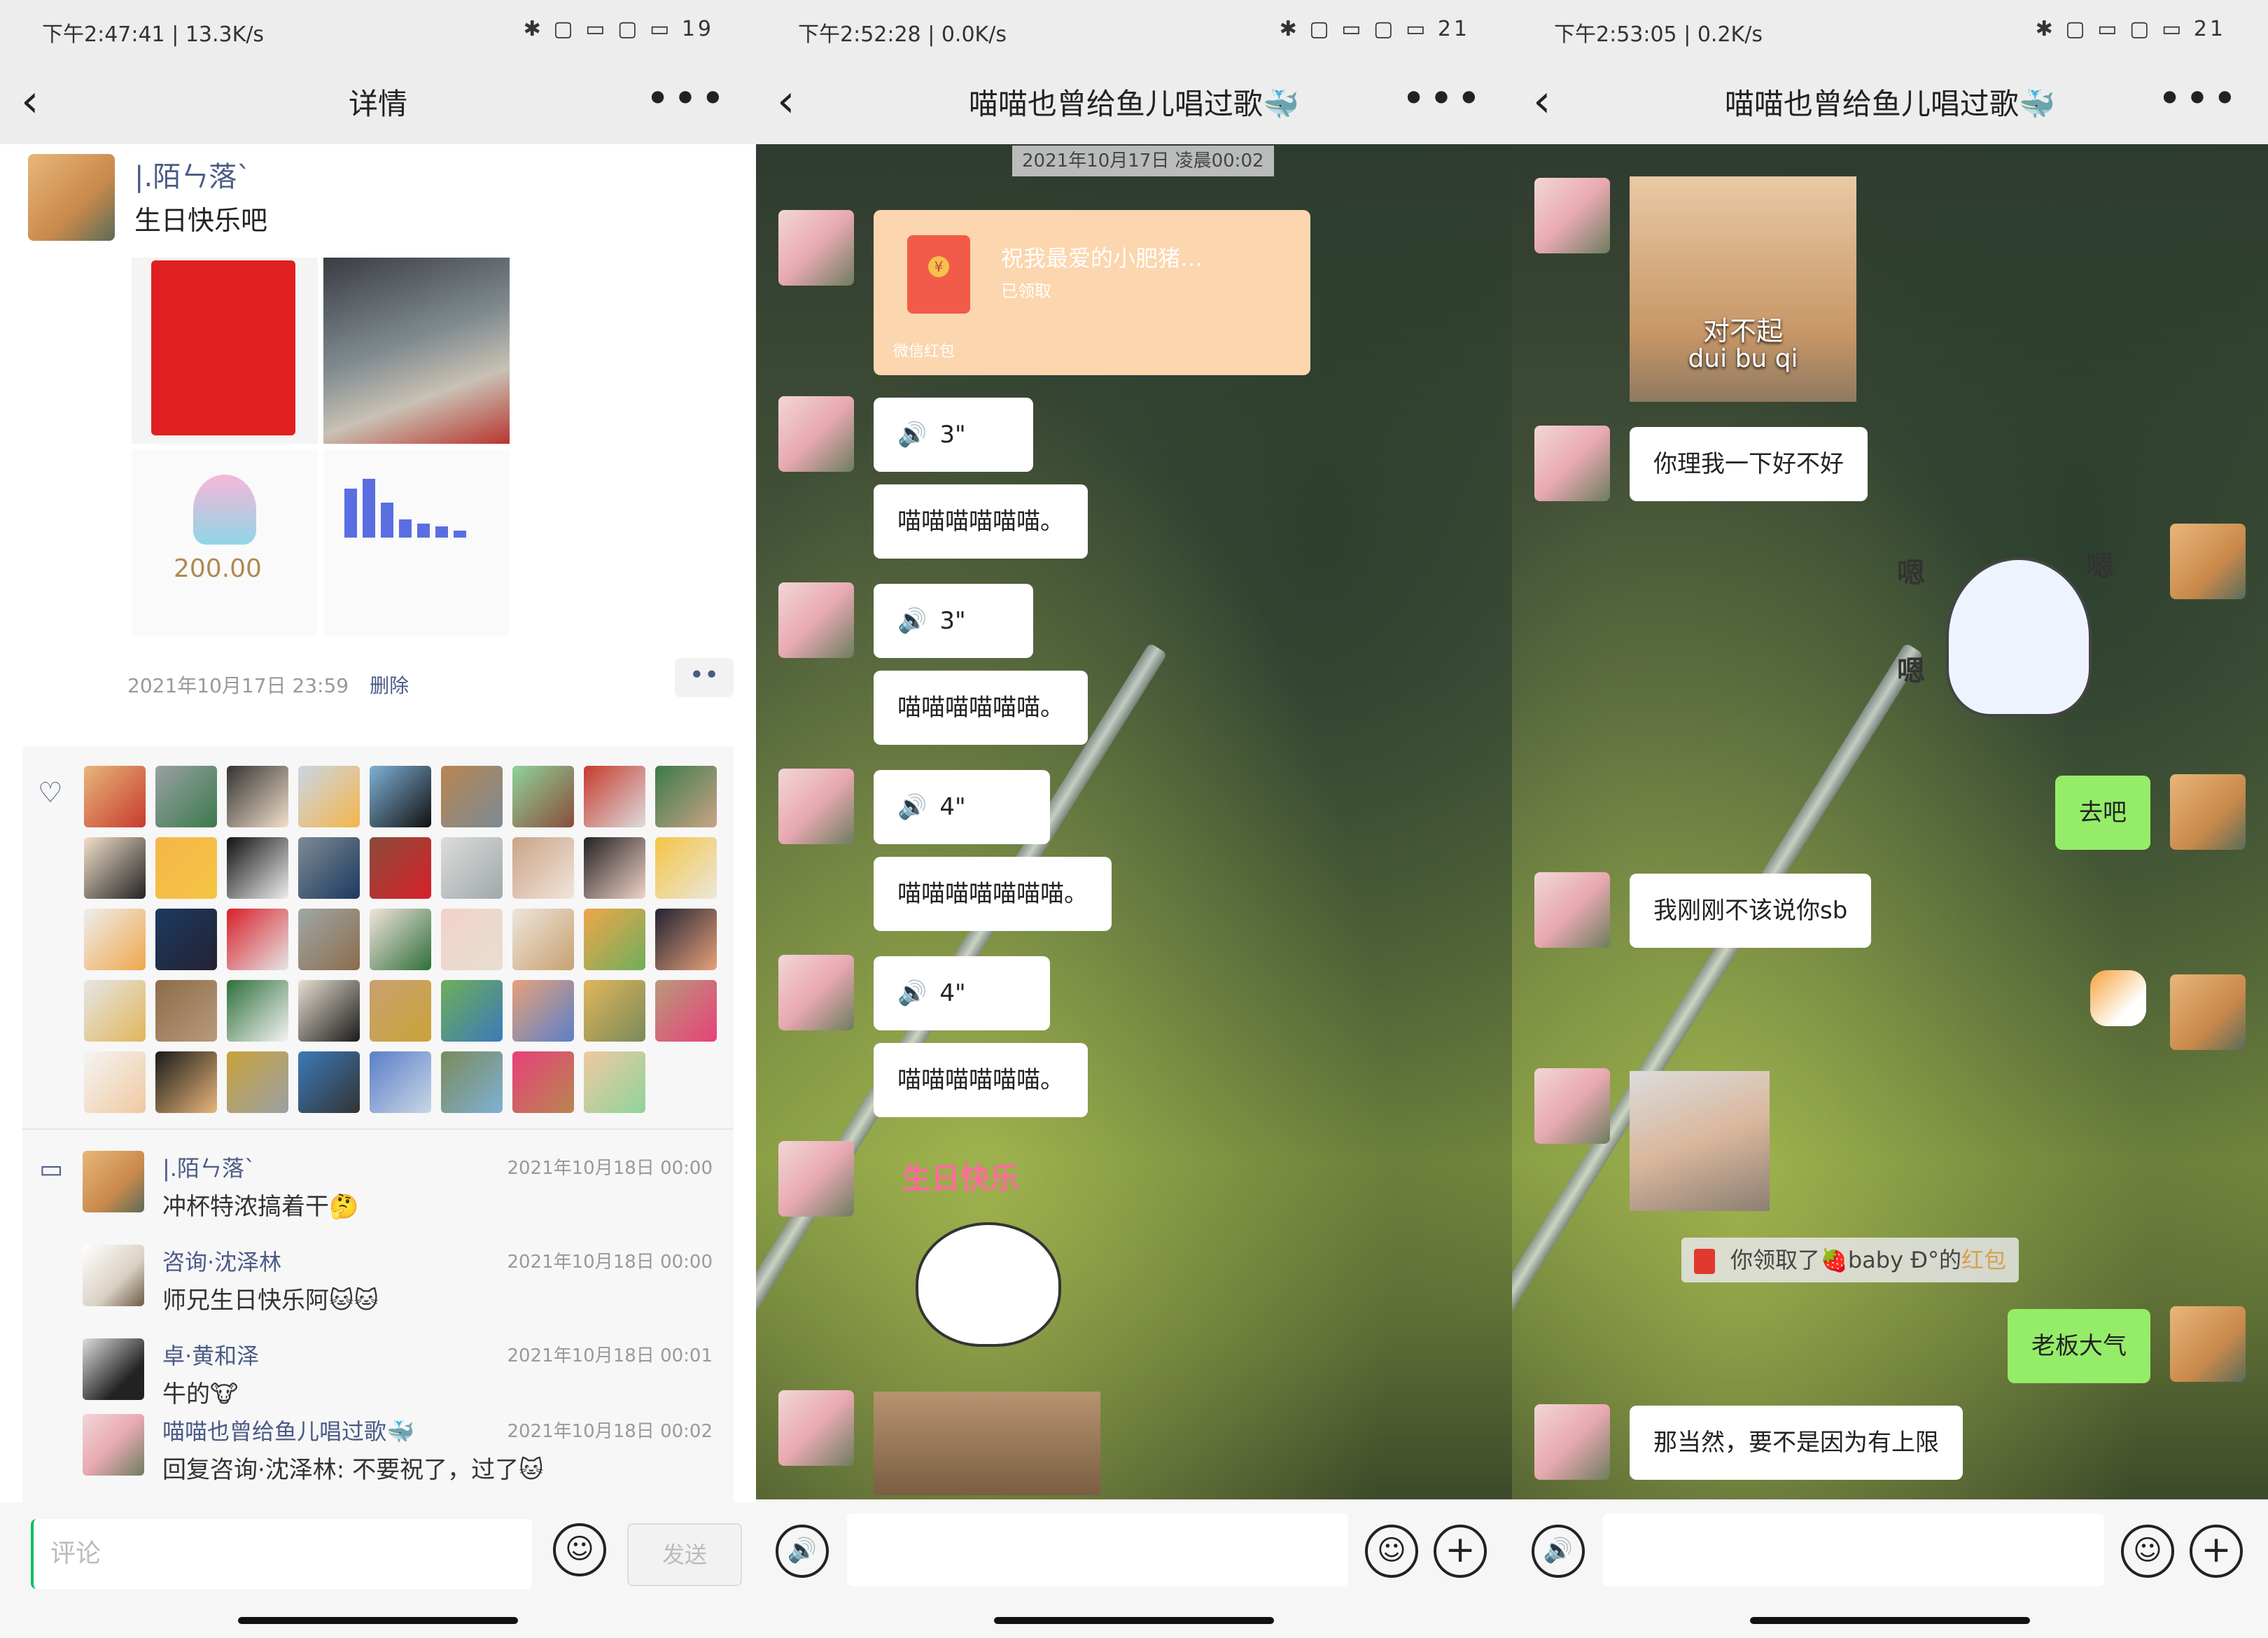  Describe the element at coordinates (993, 894) in the screenshot. I see `text-message: 喵喵喵喵喵喵喵。` at that location.